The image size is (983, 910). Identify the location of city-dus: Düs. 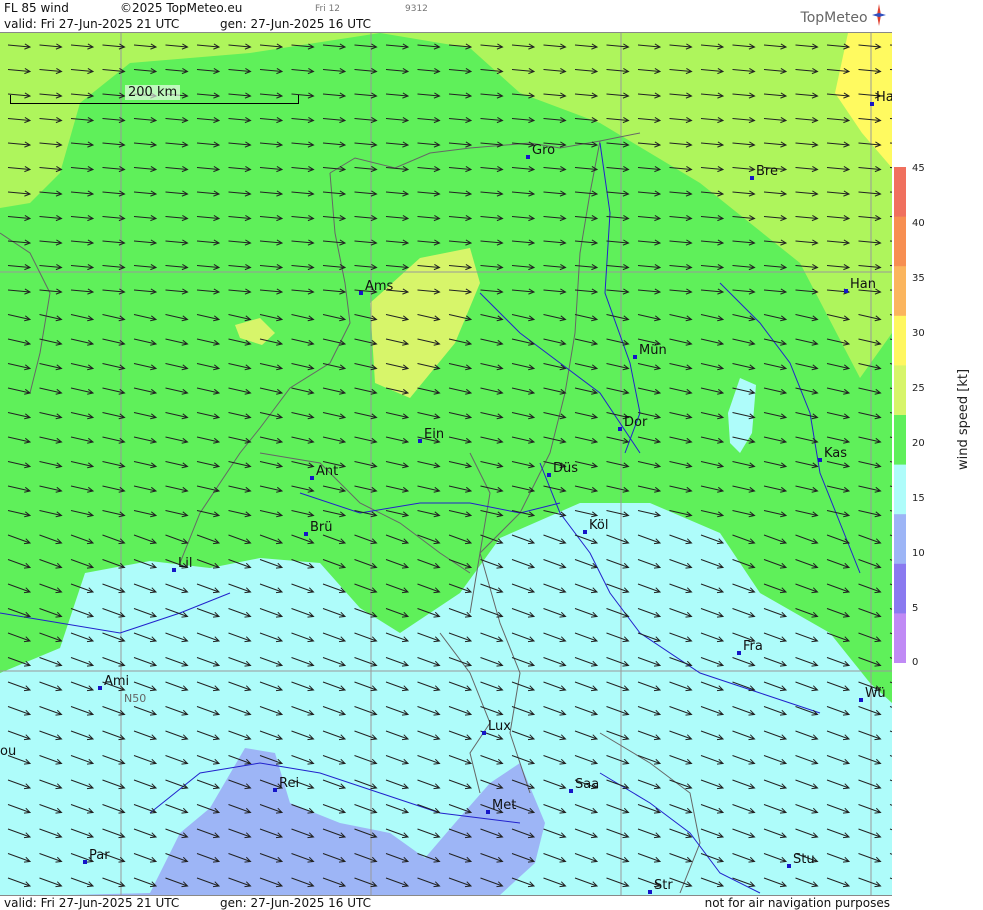
(562, 469).